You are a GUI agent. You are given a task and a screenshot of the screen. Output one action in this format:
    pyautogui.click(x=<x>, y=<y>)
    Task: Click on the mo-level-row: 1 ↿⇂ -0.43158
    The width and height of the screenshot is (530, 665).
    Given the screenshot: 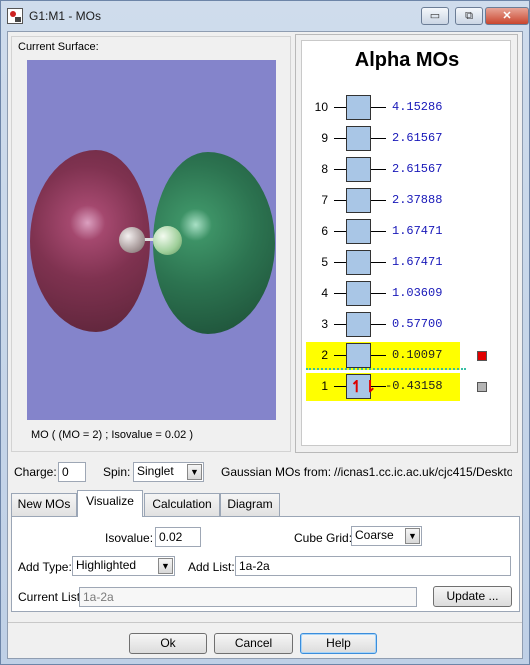 What is the action you would take?
    pyautogui.click(x=383, y=387)
    